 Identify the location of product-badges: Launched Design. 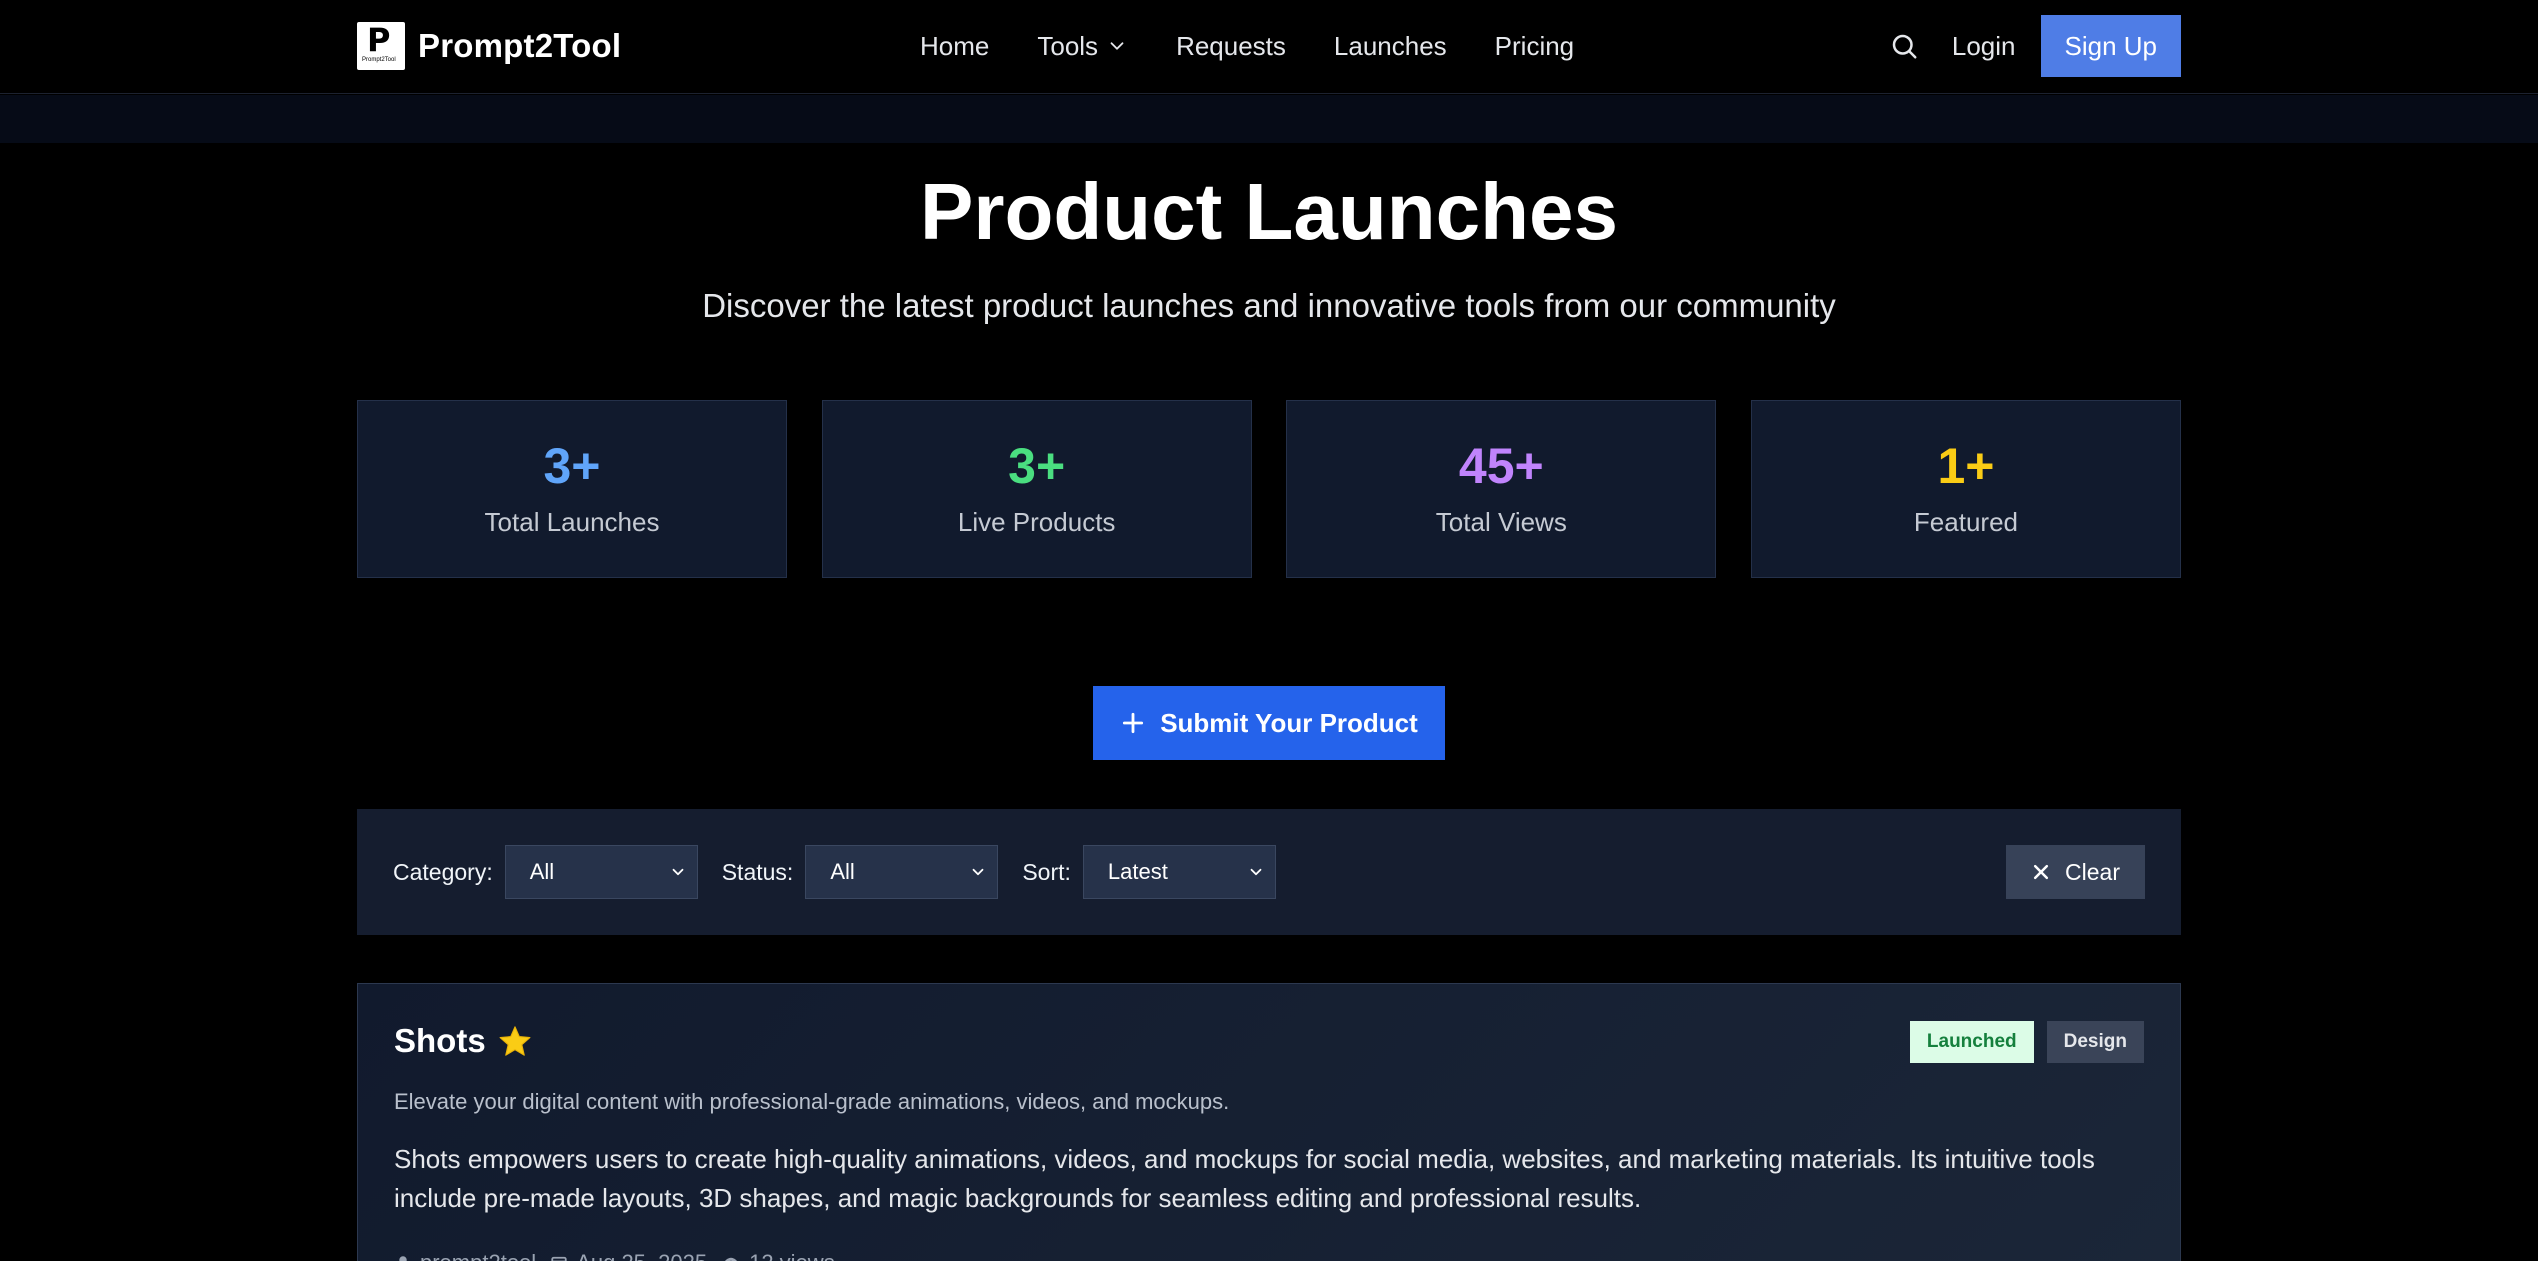
(2026, 1042).